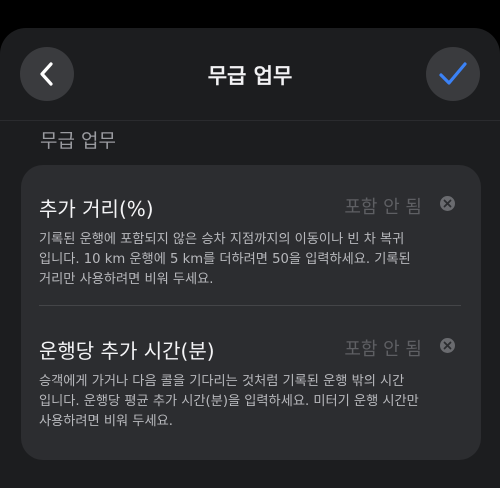 This screenshot has width=500, height=488. I want to click on extra-time-label: 운행당 추가 시간(분), so click(127, 351).